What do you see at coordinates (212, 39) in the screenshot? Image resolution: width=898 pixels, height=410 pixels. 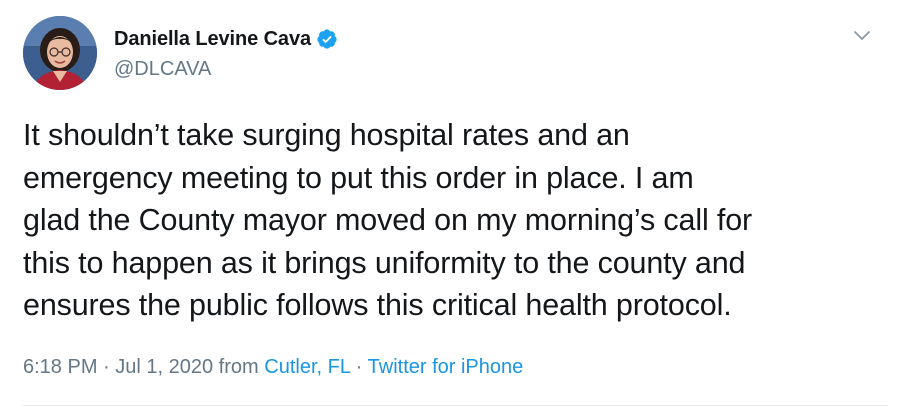 I see `display-name: Daniella Levine Cava` at bounding box center [212, 39].